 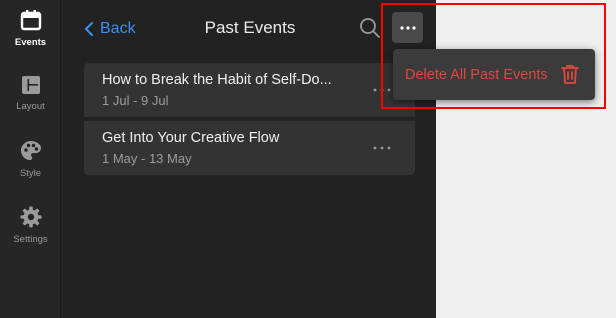 I want to click on gear-icon, so click(x=30, y=217).